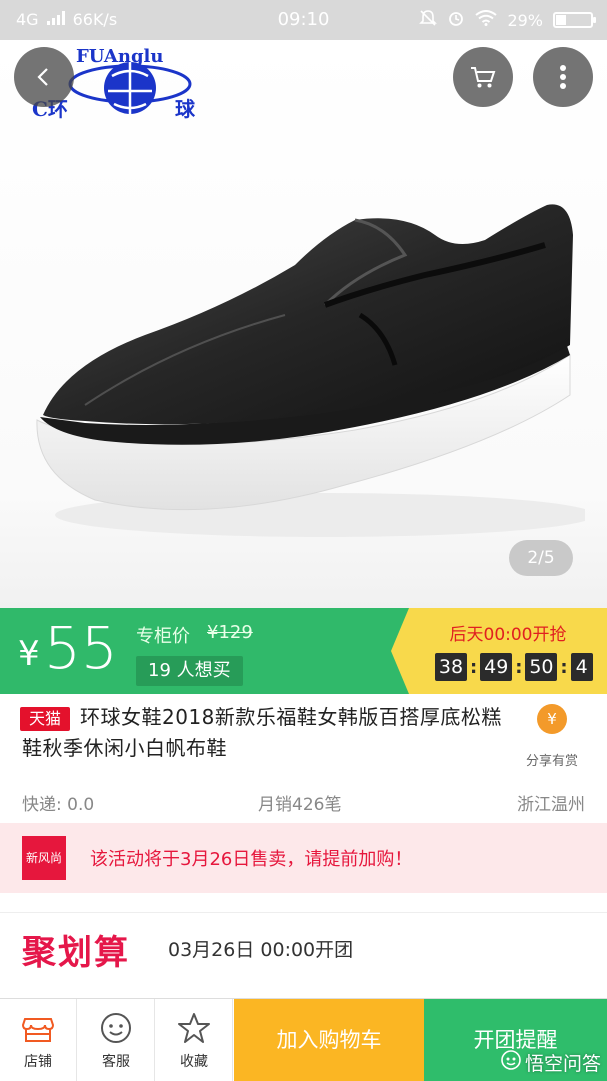  Describe the element at coordinates (303, 20) in the screenshot. I see `status-bar: 4G 66K/s 09:10 29%` at that location.